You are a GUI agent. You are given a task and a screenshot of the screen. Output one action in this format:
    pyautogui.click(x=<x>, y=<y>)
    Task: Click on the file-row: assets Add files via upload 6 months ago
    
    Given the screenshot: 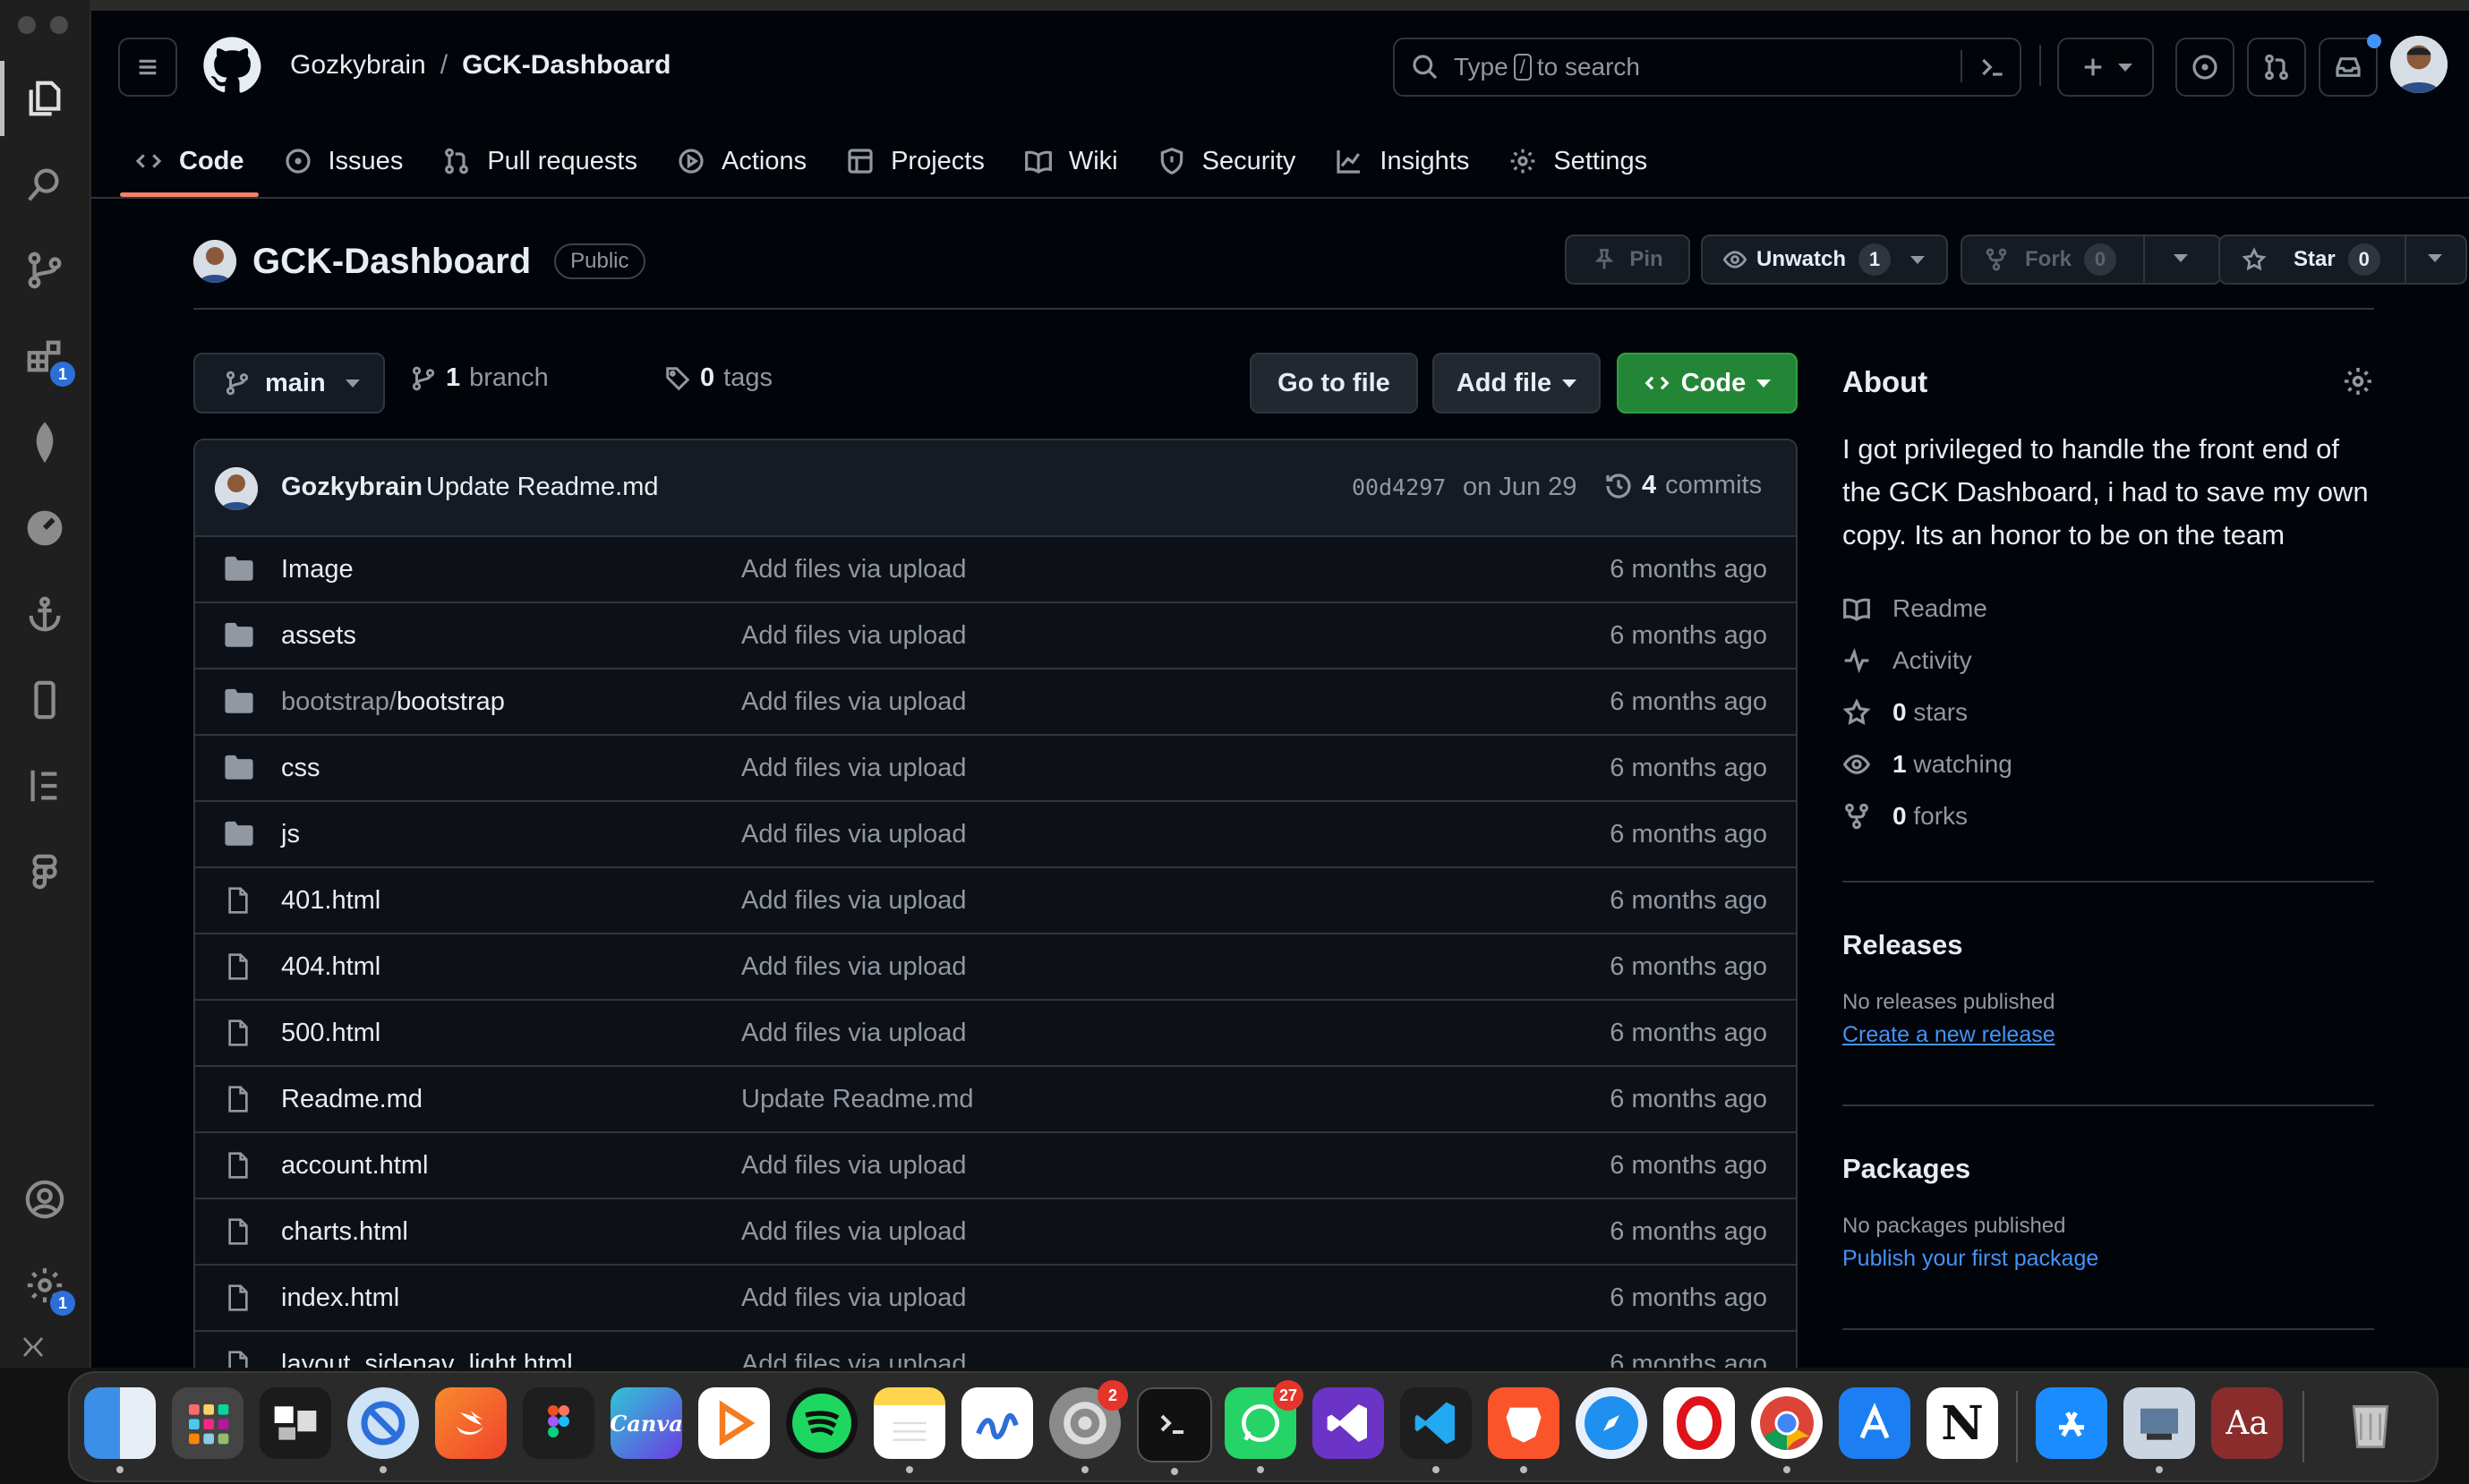 What is the action you would take?
    pyautogui.click(x=995, y=636)
    